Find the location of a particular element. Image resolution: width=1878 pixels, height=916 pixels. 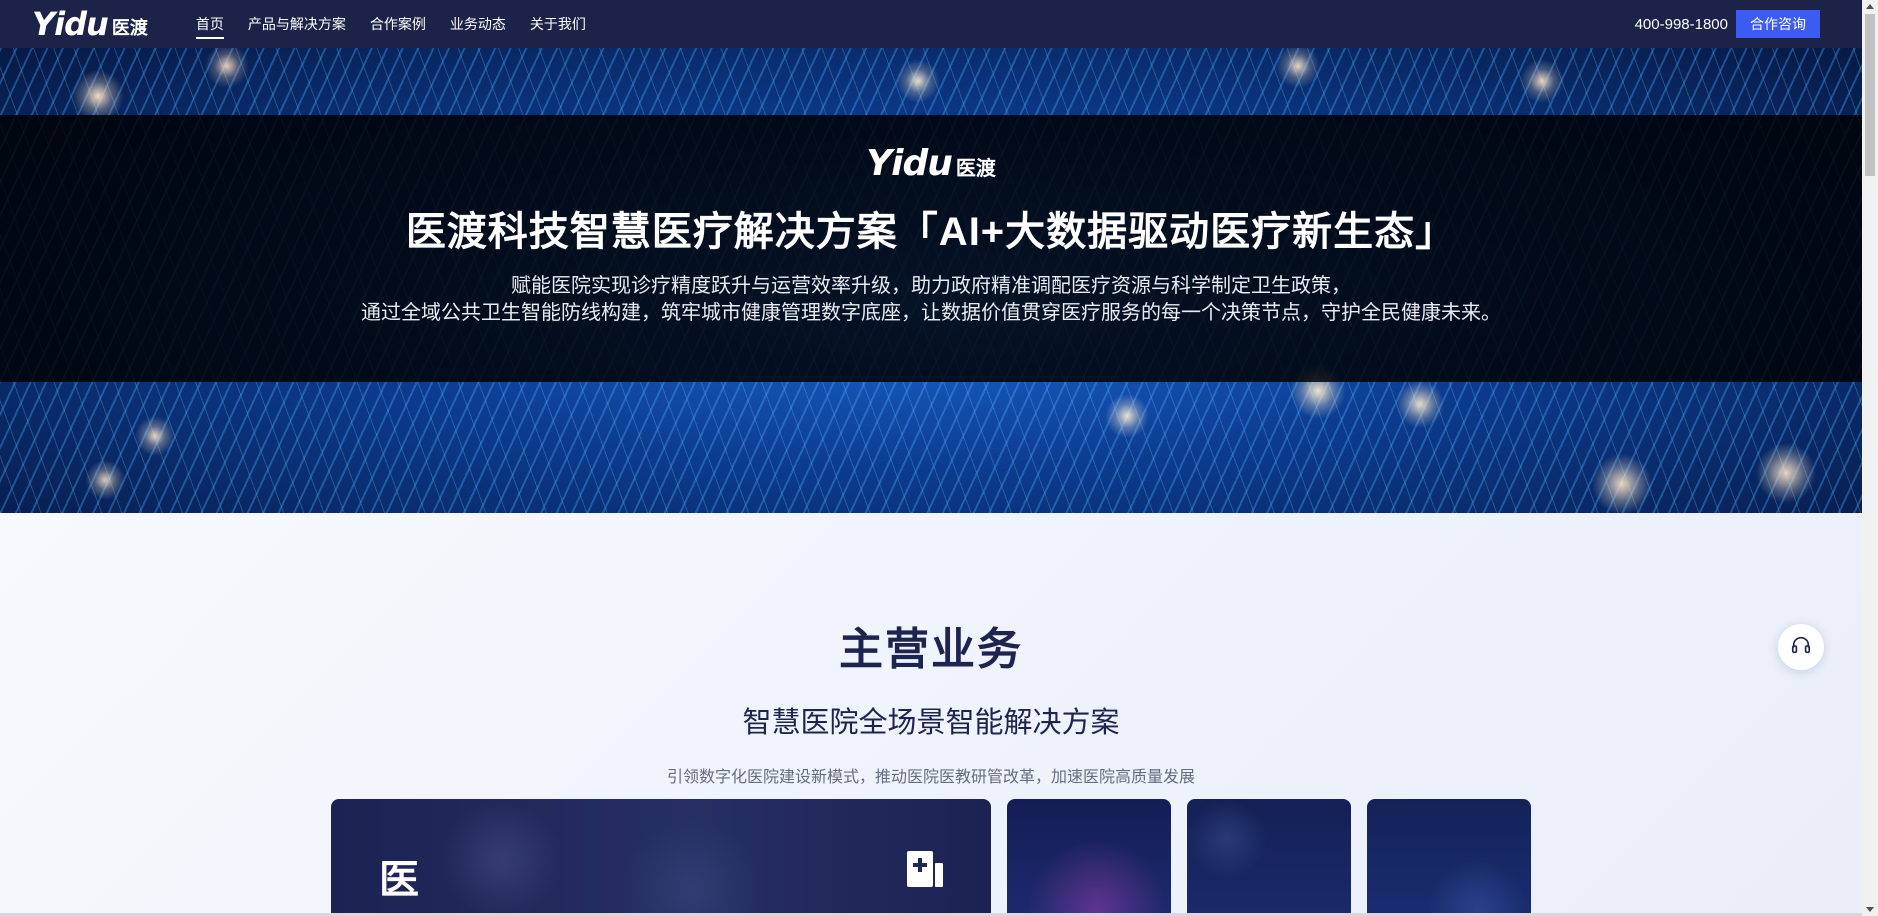

hero-logo-latin: Yidu is located at coordinates (909, 163).